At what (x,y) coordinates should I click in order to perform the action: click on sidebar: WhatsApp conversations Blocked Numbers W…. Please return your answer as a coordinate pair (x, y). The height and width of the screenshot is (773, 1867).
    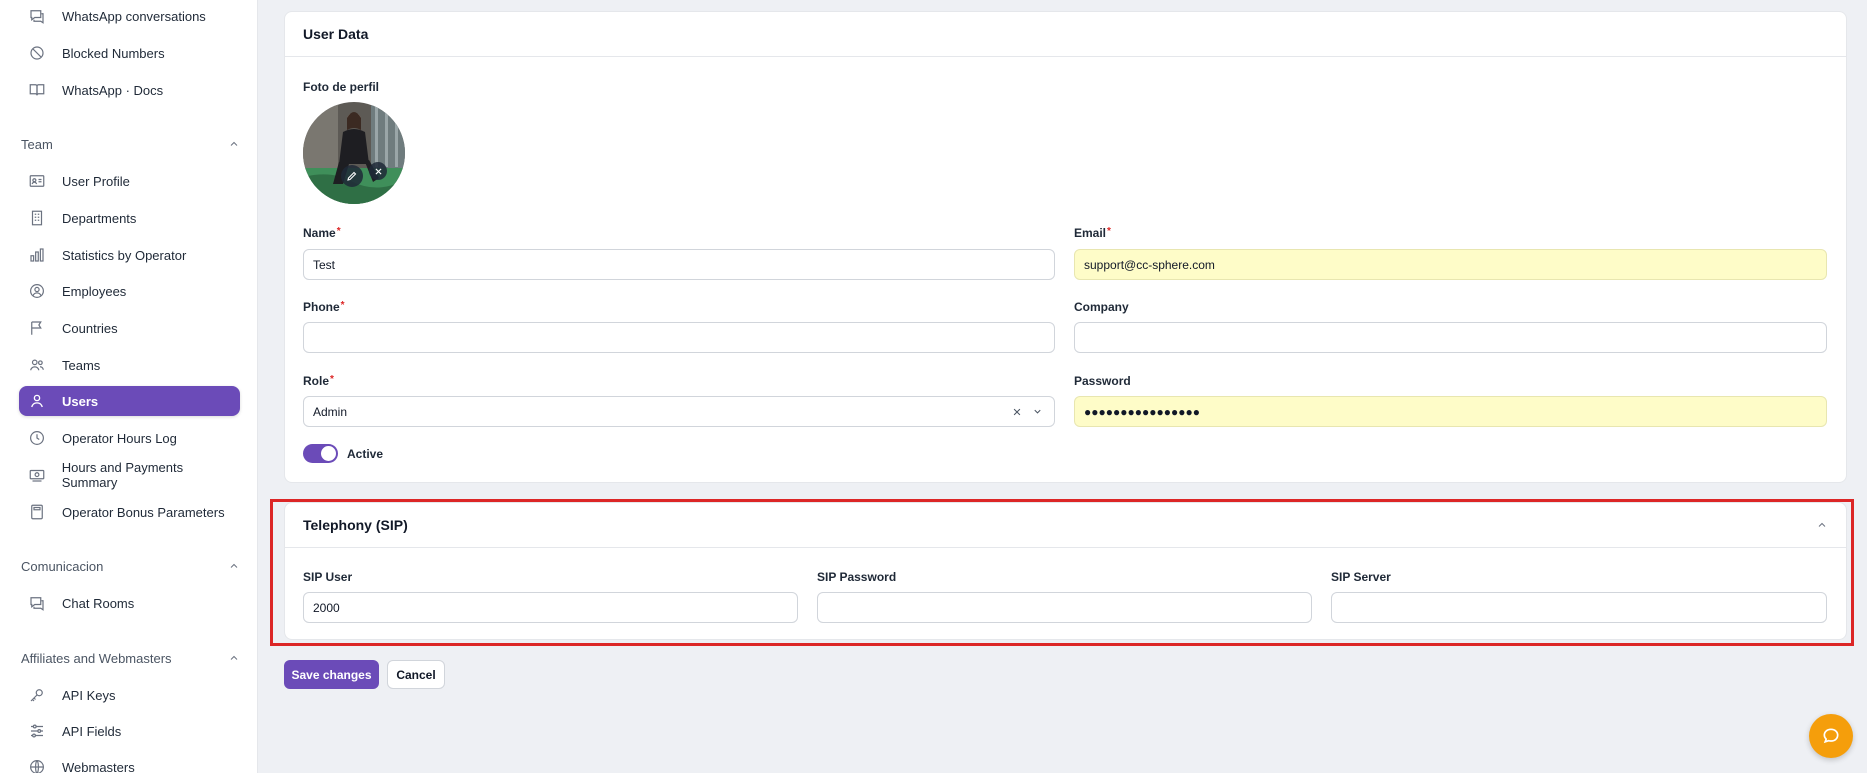
    Looking at the image, I should click on (129, 386).